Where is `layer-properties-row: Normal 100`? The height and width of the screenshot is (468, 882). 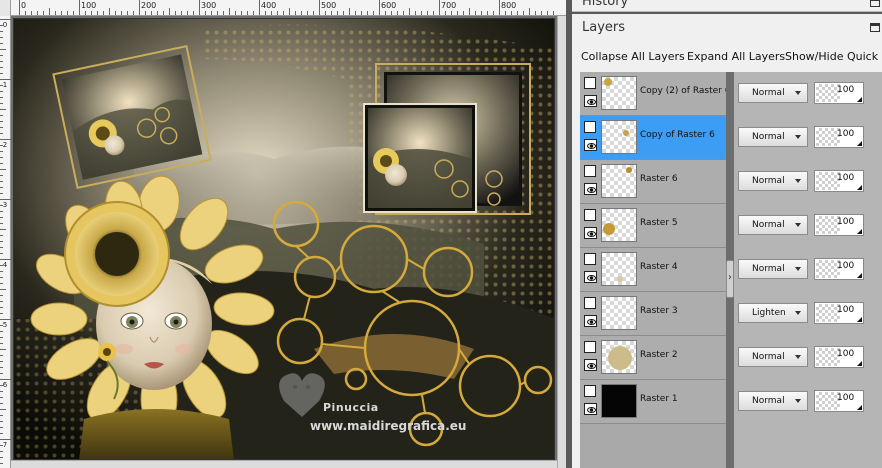 layer-properties-row: Normal 100 is located at coordinates (808, 138).